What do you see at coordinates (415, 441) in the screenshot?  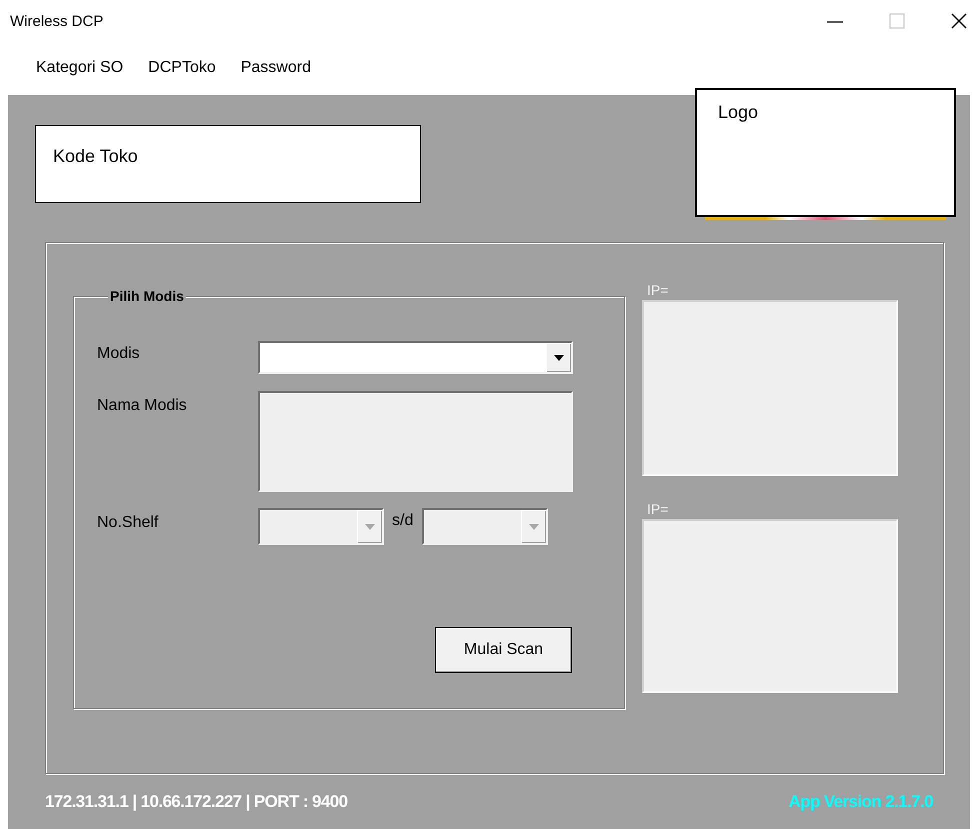 I see `mode-name-field` at bounding box center [415, 441].